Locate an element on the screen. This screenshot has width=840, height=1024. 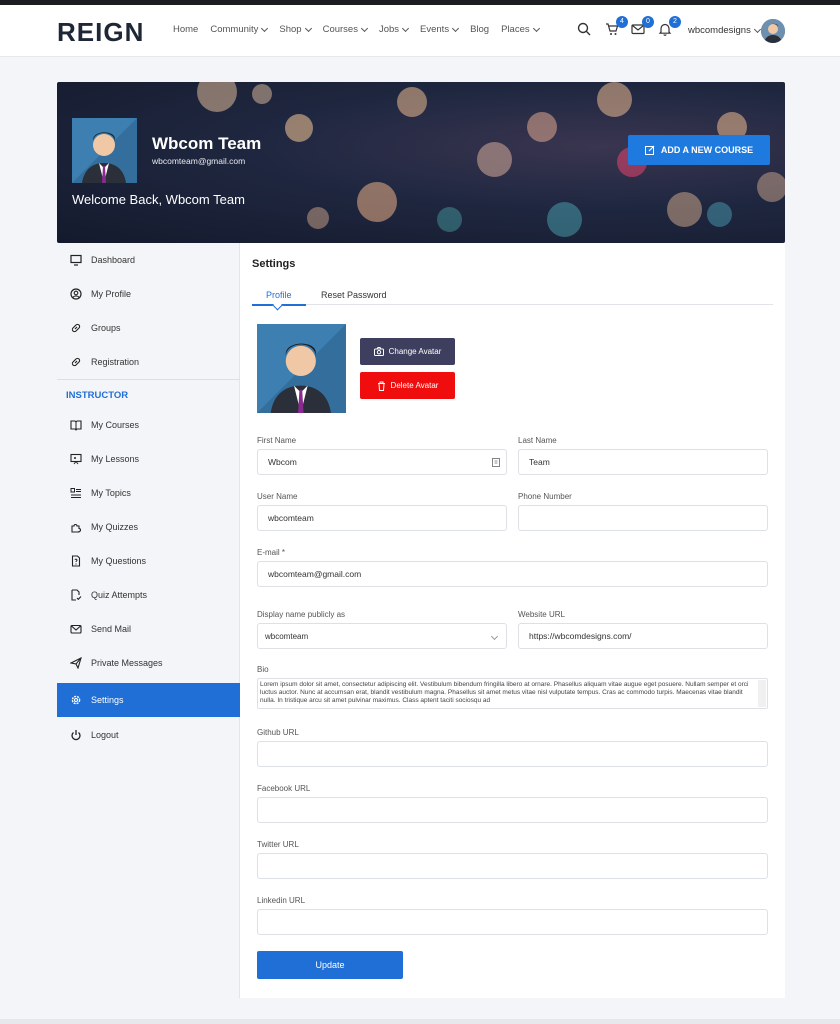
update-button: Update is located at coordinates (330, 965).